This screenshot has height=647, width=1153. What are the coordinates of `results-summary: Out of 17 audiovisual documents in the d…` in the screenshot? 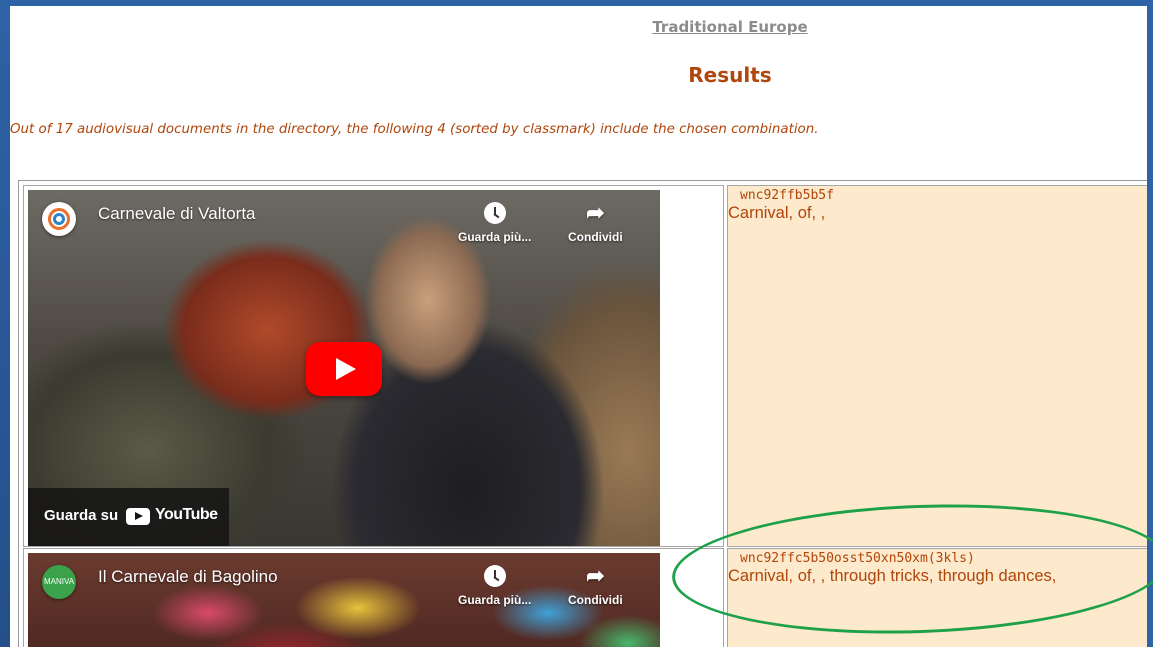 It's located at (414, 129).